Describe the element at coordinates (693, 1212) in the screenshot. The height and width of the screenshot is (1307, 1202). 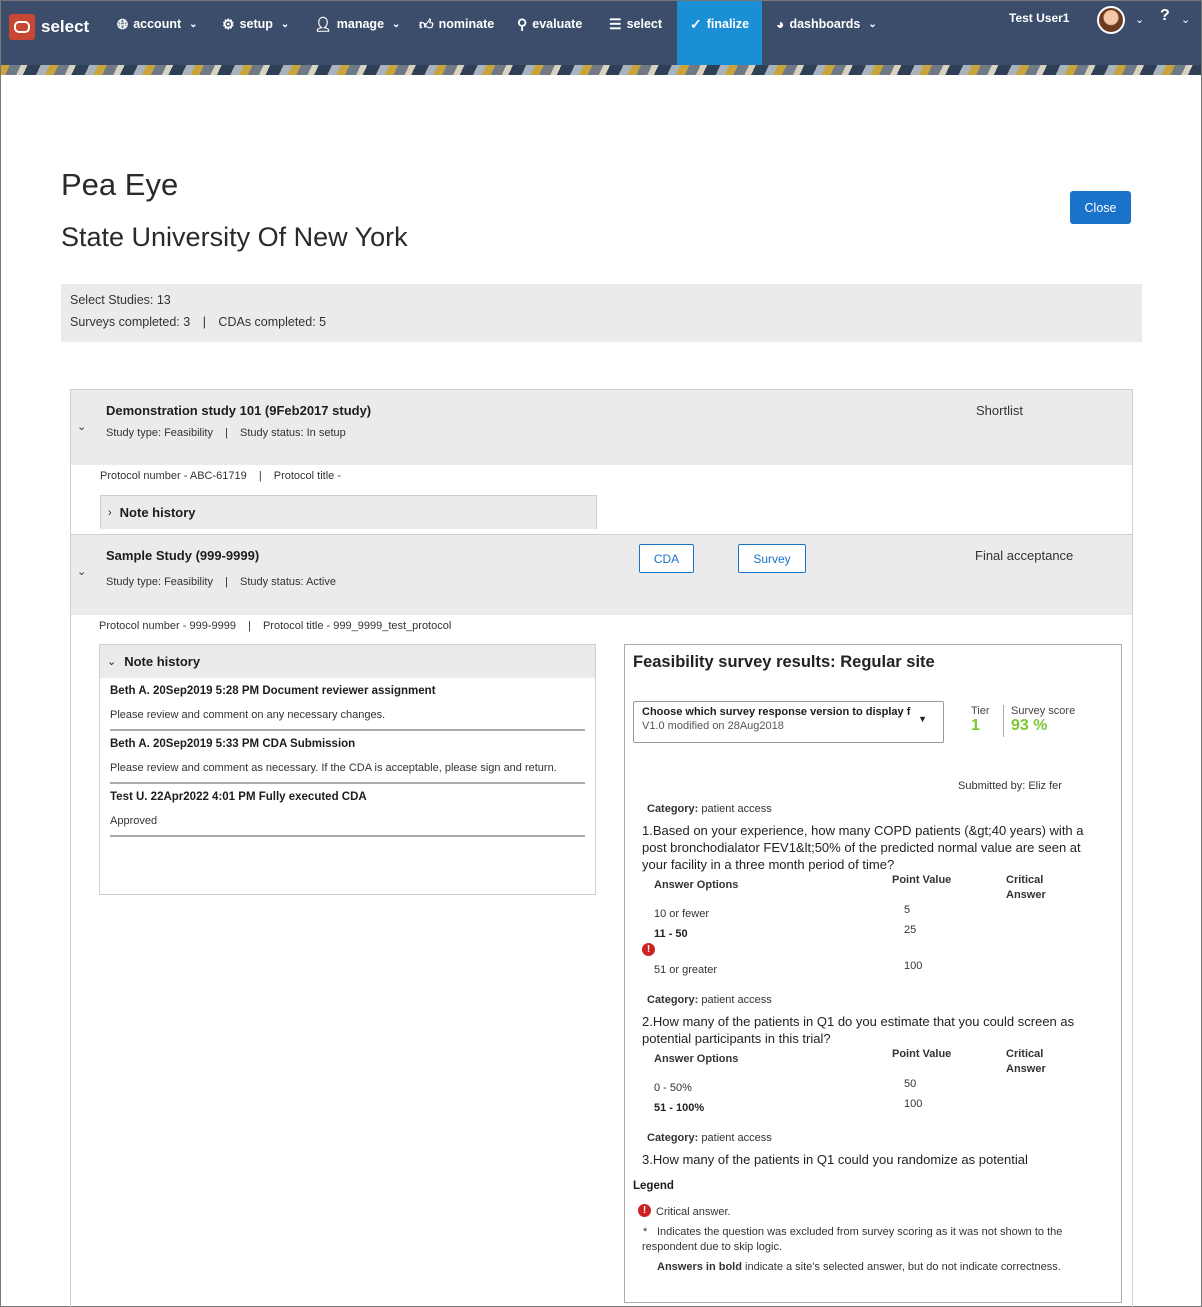
I see `legend-critical: Critical answer.` at that location.